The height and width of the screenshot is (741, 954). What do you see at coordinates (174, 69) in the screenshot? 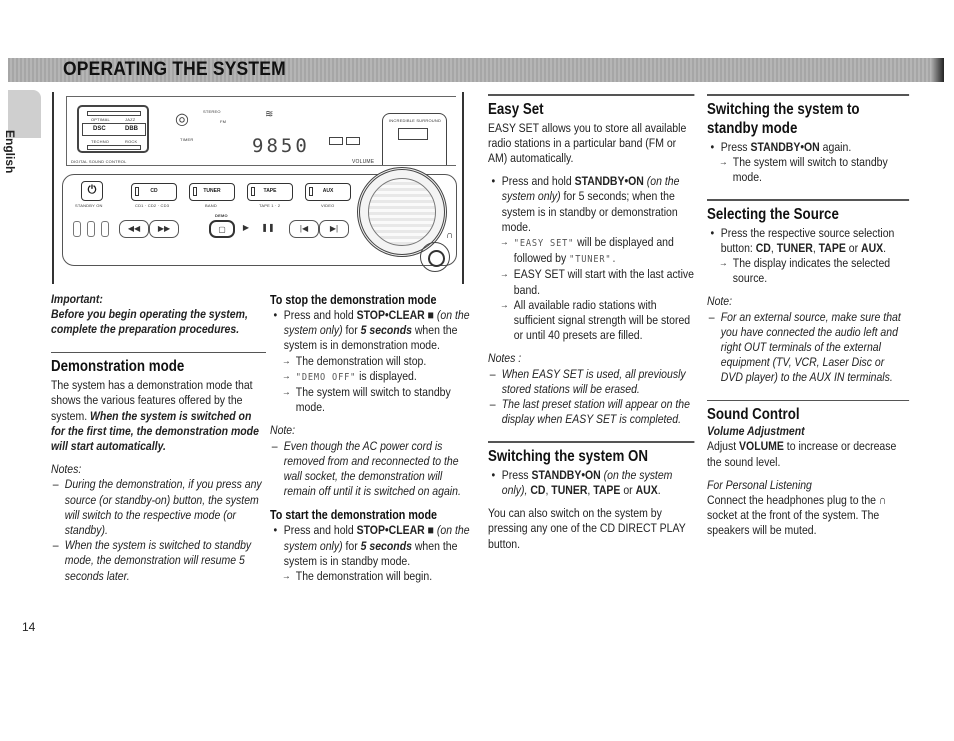
I see `section-title: OPERATING THE SYSTEM` at bounding box center [174, 69].